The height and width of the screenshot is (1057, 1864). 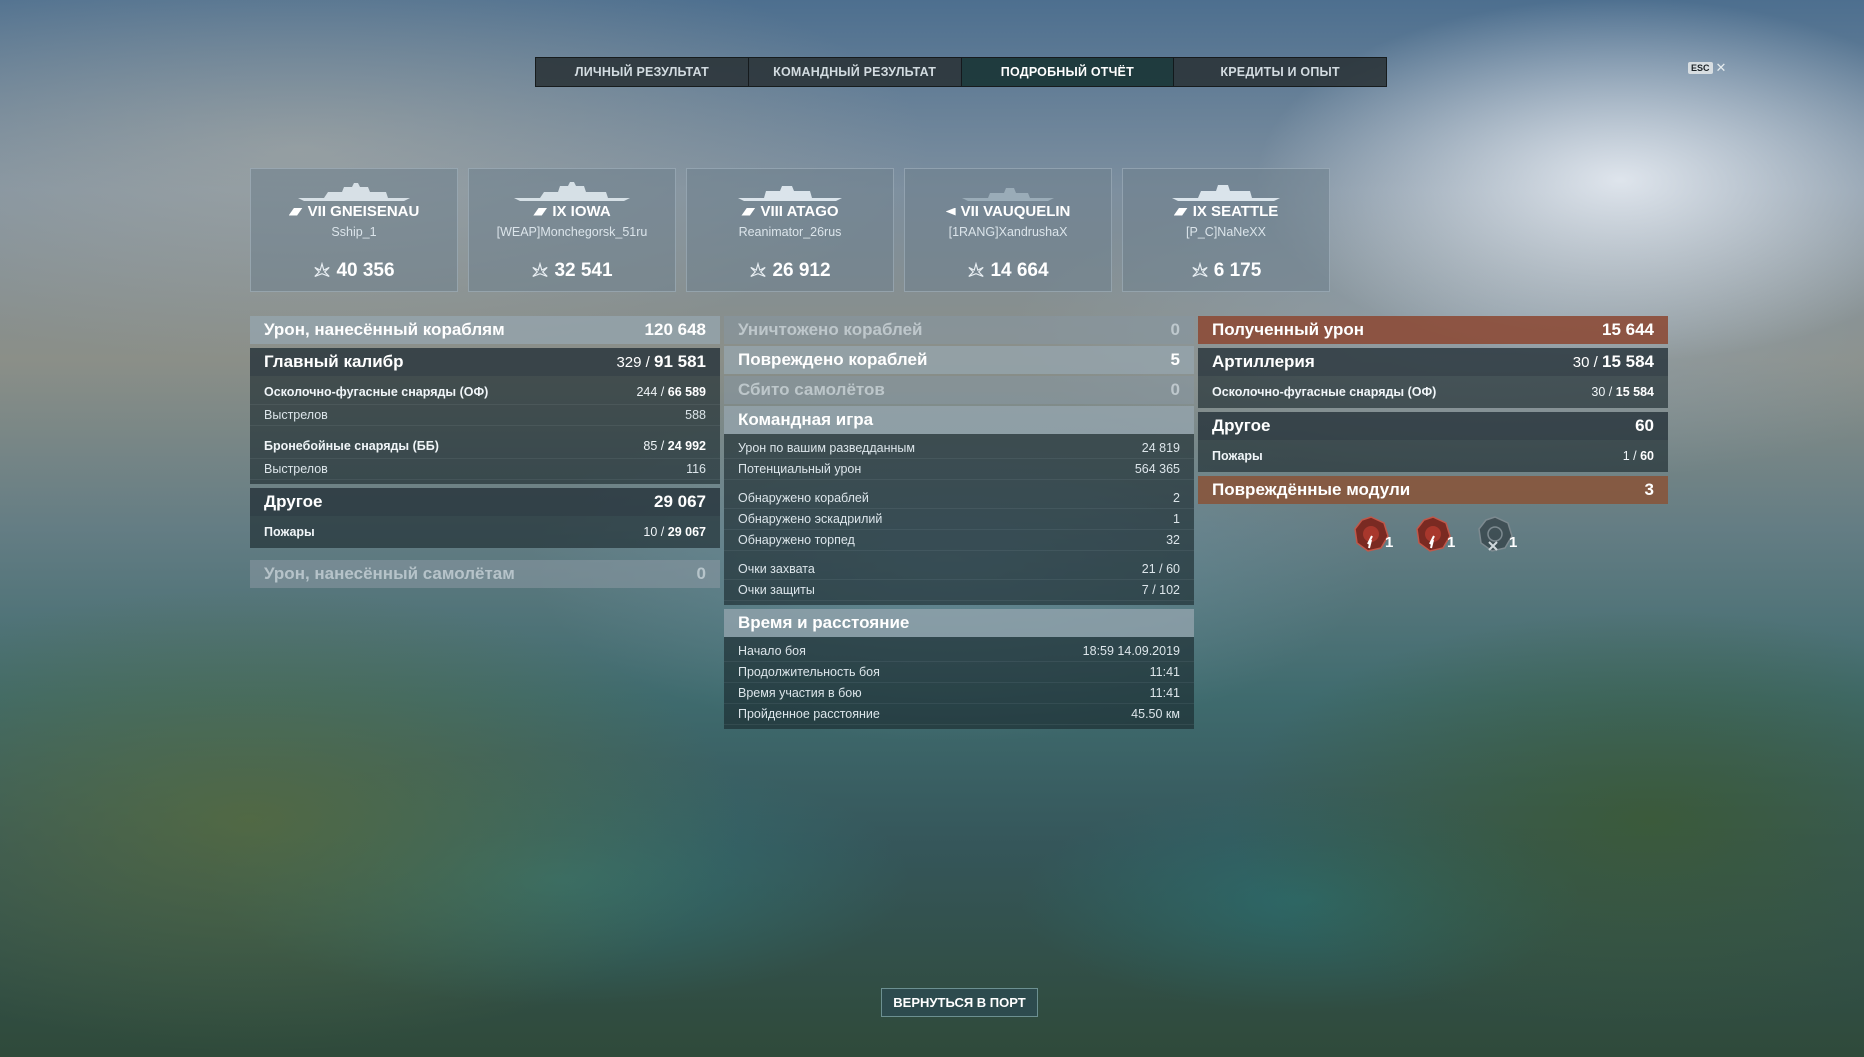 I want to click on damaged-modules-header: Повреждённые модули 3, so click(x=1433, y=490).